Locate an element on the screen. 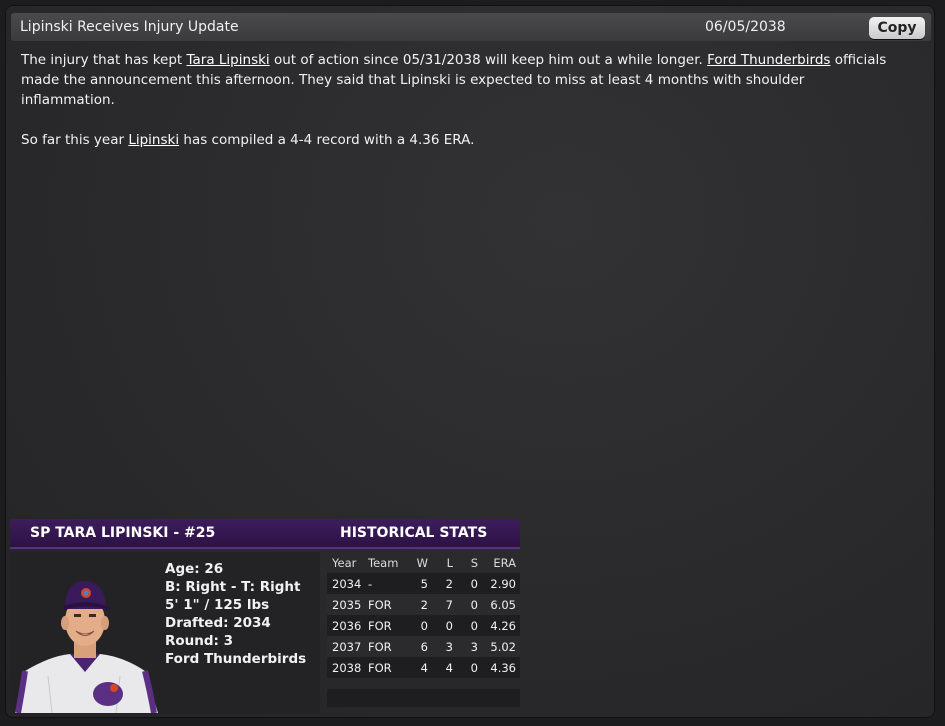  col-w: W is located at coordinates (422, 562).